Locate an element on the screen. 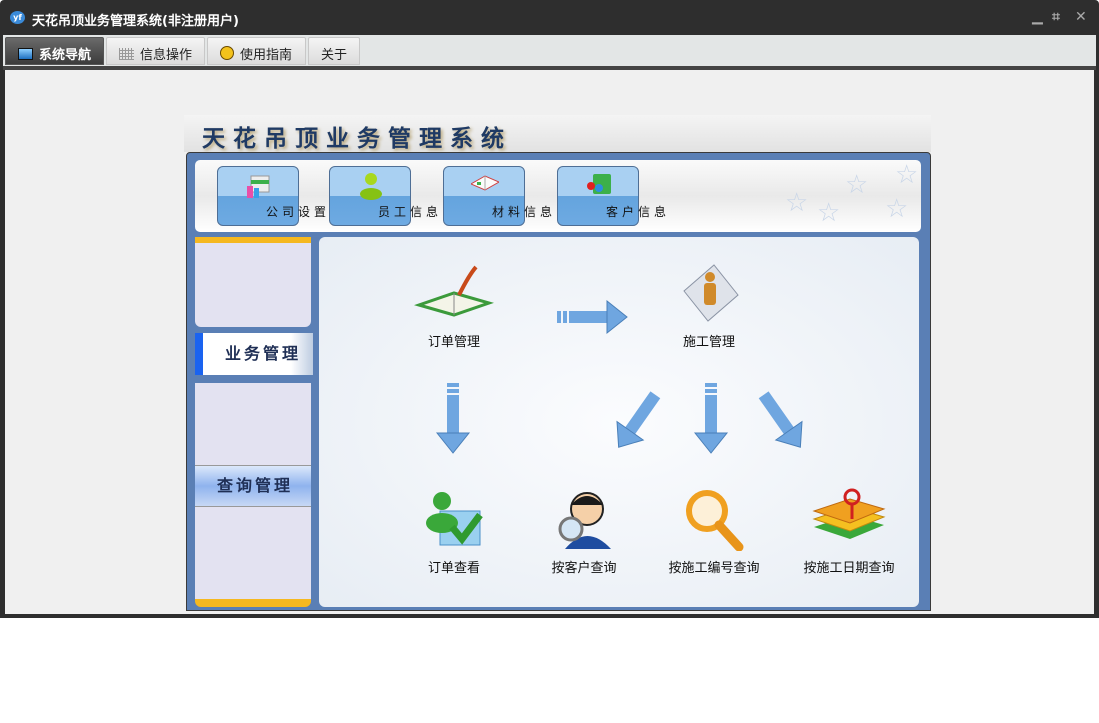  tab-label: 关于 is located at coordinates (334, 55).